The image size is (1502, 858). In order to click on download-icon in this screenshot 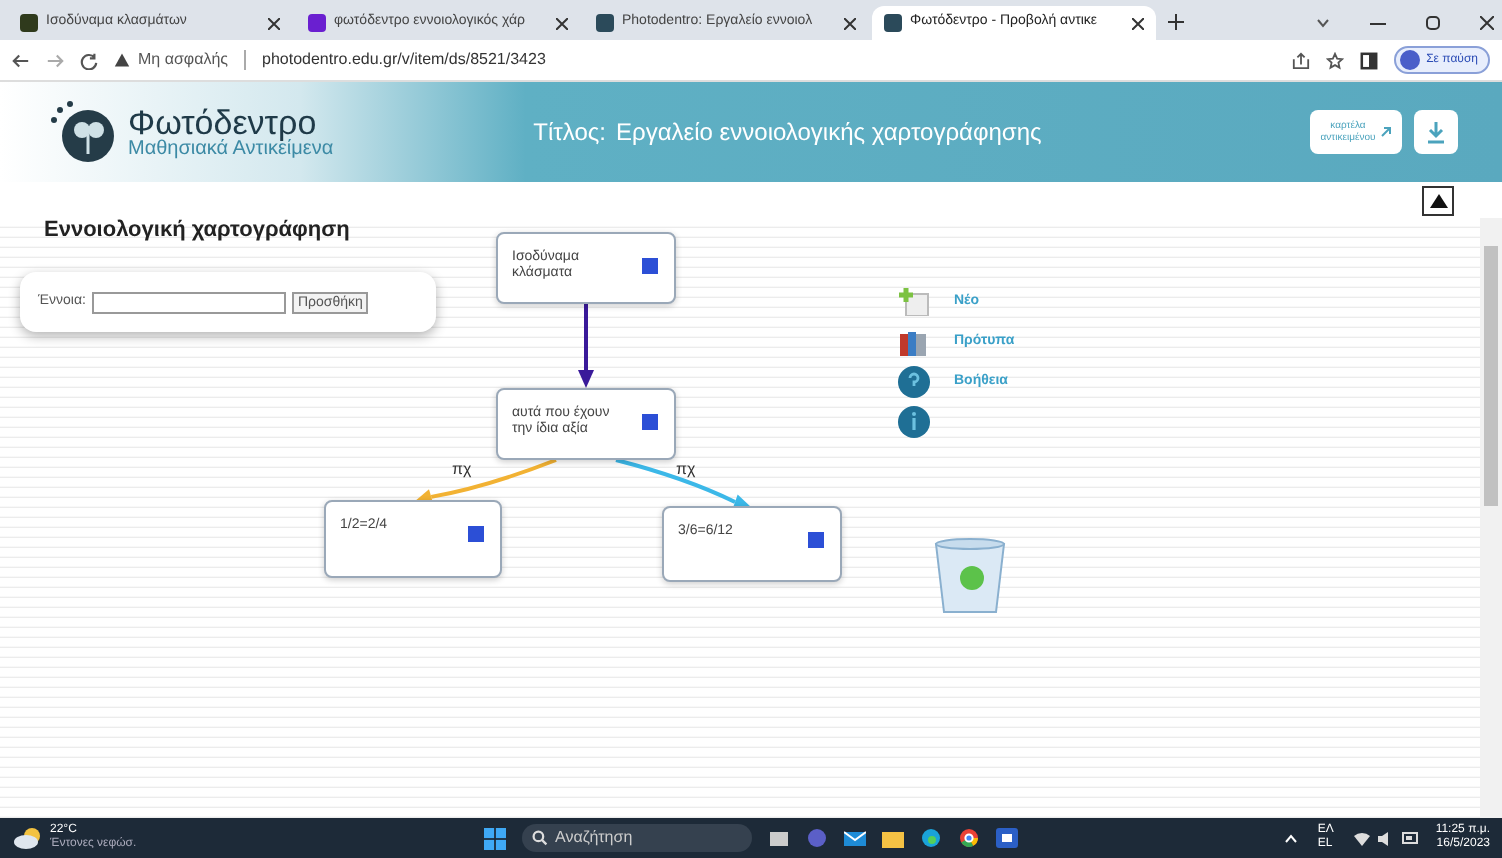, I will do `click(1436, 132)`.